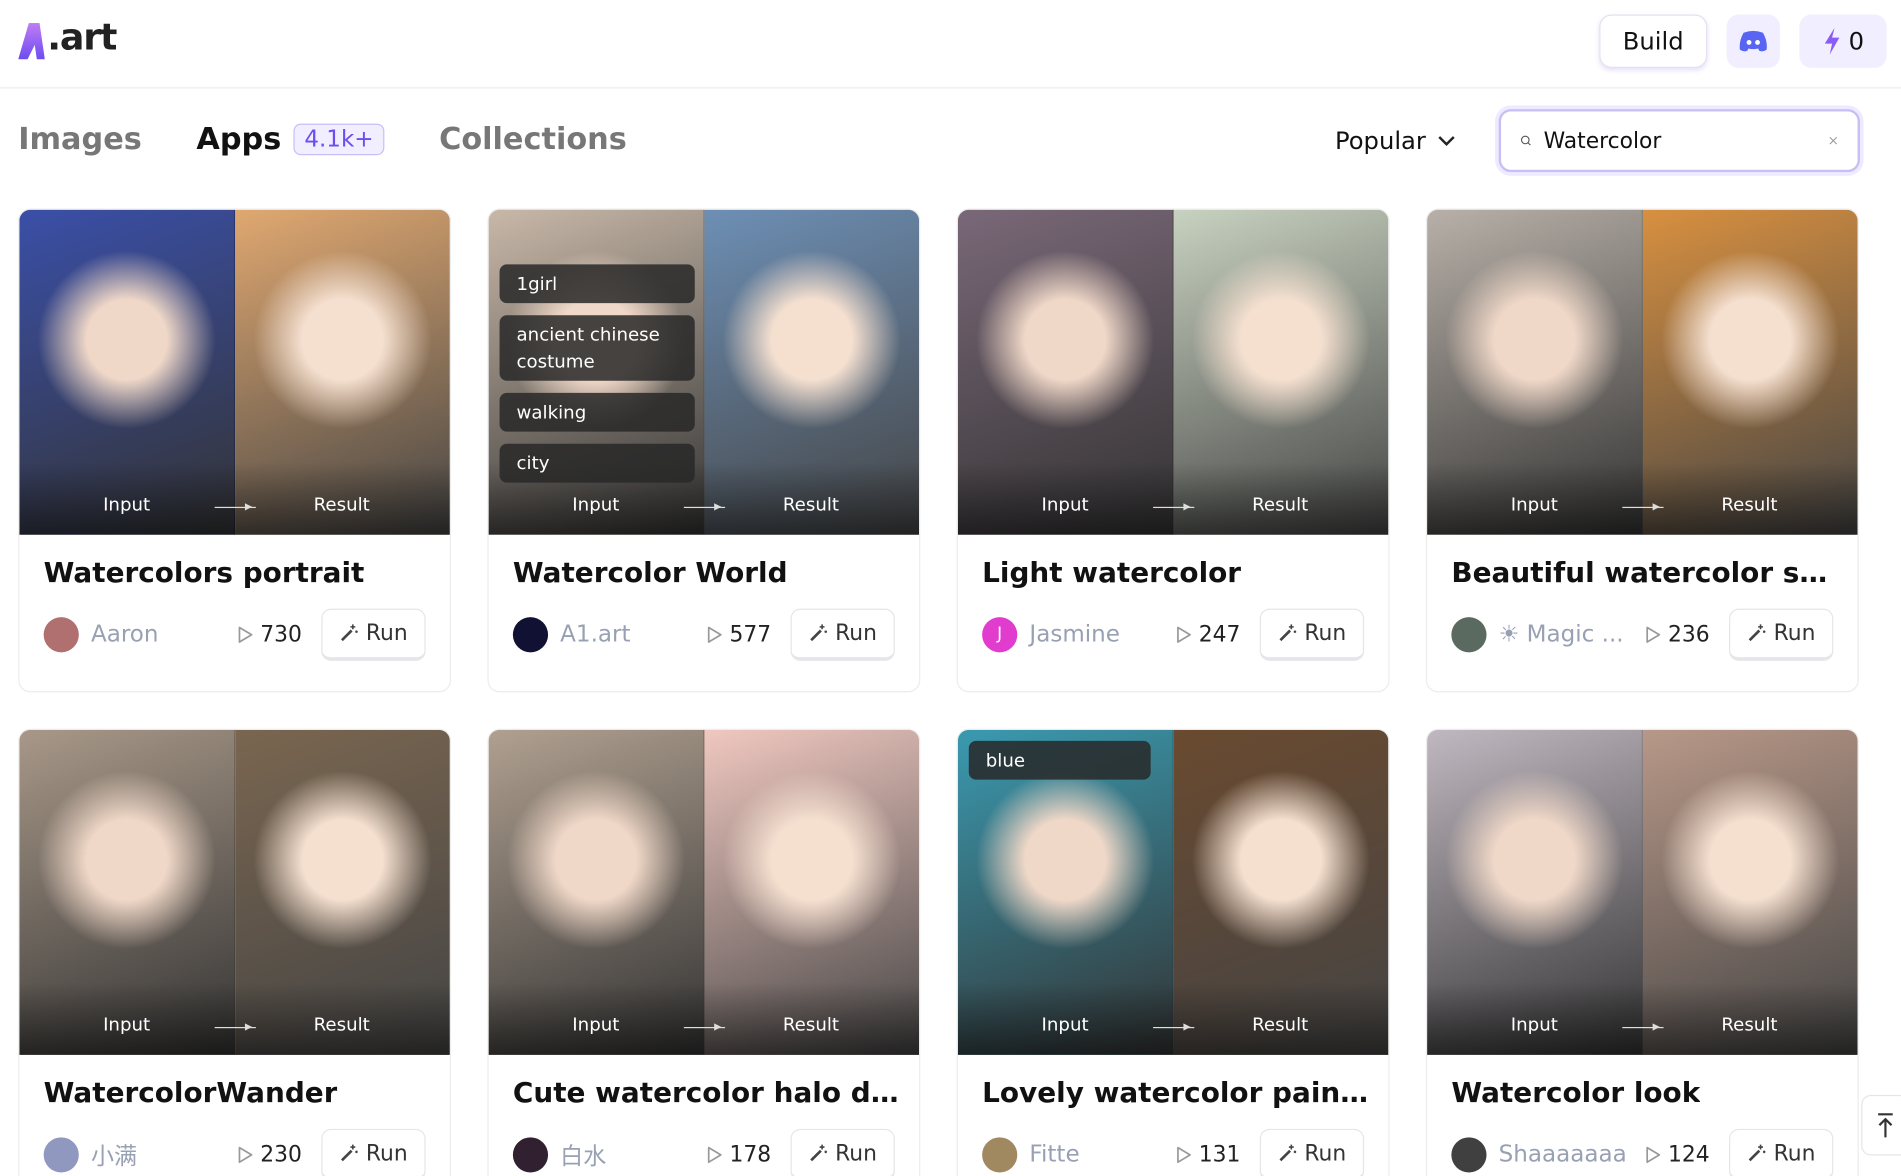 Image resolution: width=1901 pixels, height=1176 pixels. What do you see at coordinates (750, 1154) in the screenshot?
I see `run-count-value: 178` at bounding box center [750, 1154].